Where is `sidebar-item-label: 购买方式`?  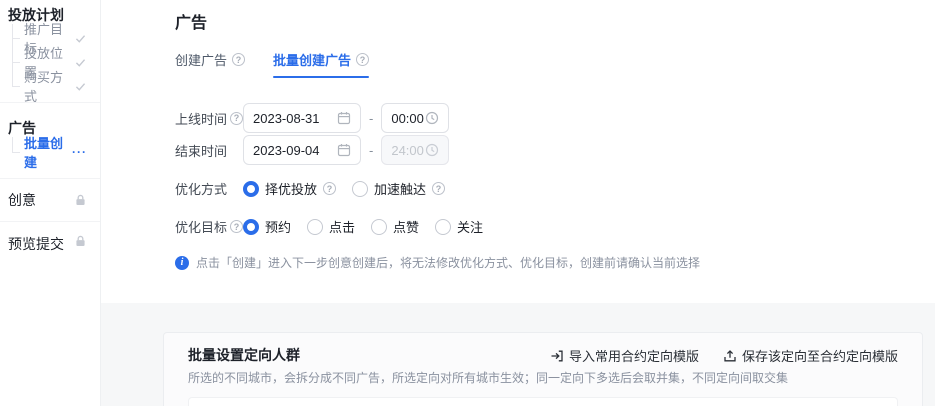
sidebar-item-label: 购买方式 is located at coordinates (44, 87).